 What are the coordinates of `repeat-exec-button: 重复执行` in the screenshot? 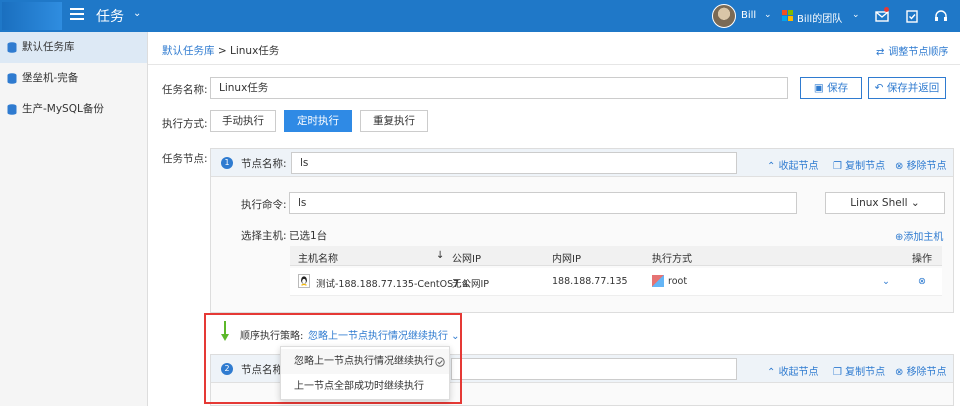 It's located at (394, 121).